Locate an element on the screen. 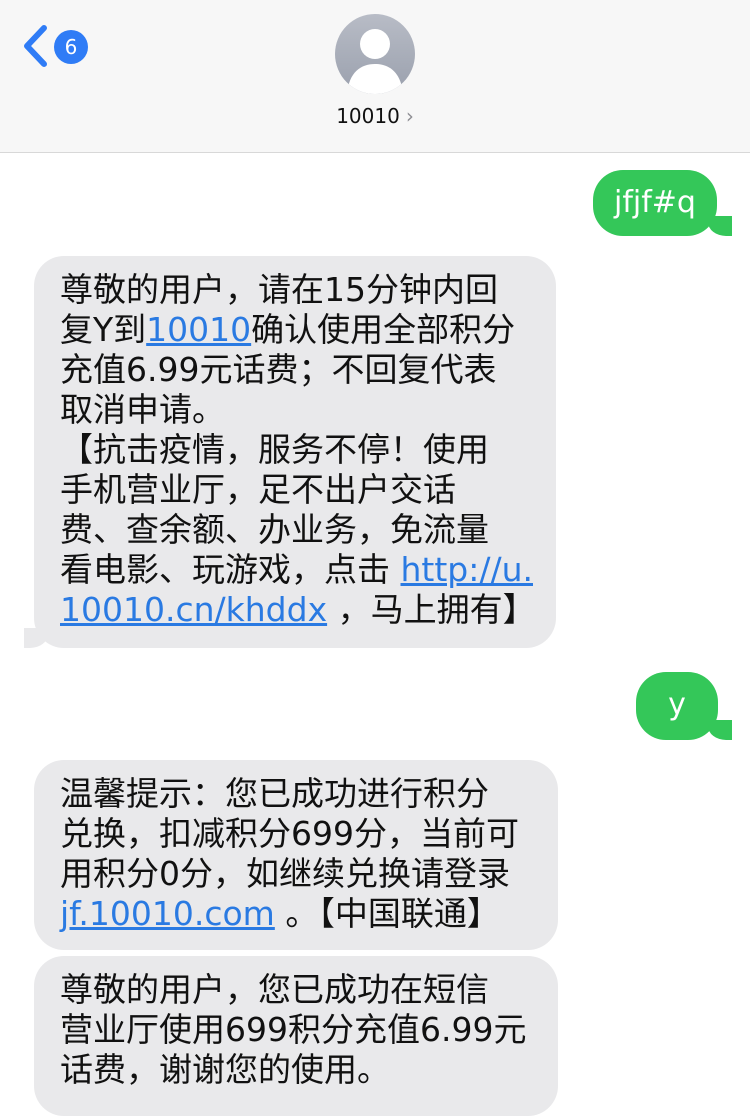  url-link: http://u. is located at coordinates (467, 569).